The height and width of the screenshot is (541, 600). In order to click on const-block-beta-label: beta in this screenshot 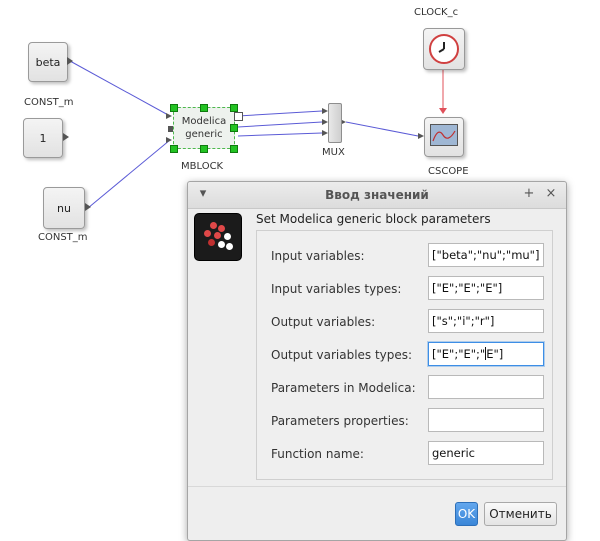, I will do `click(48, 62)`.